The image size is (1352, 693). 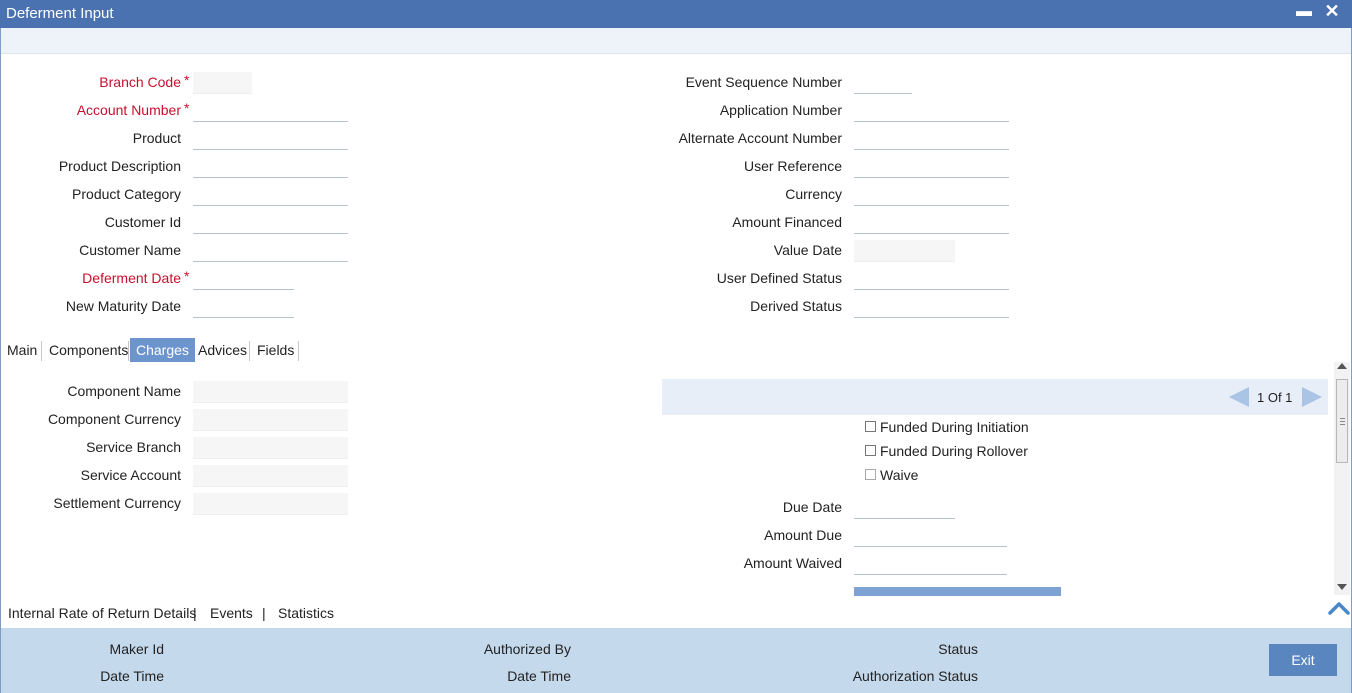 I want to click on branch-code-field, so click(x=222, y=83).